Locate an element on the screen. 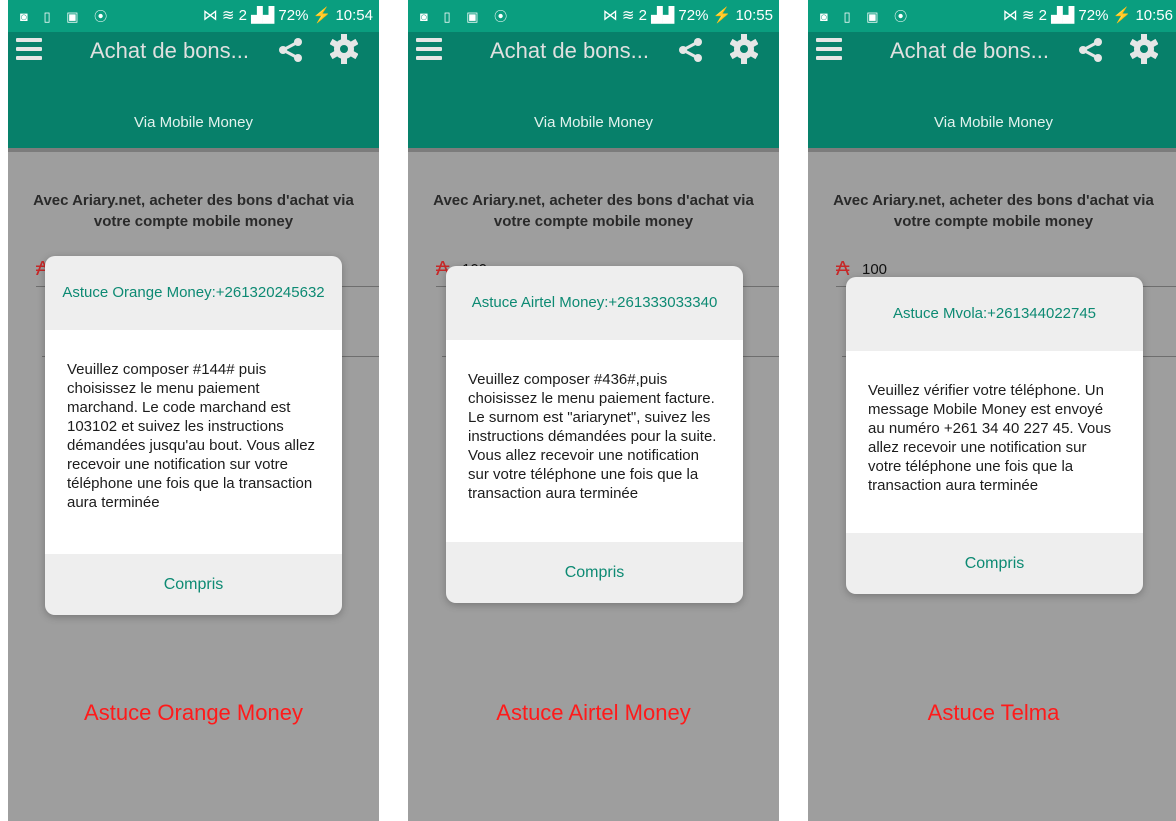 The width and height of the screenshot is (1176, 821). amount-value: 100 is located at coordinates (875, 269).